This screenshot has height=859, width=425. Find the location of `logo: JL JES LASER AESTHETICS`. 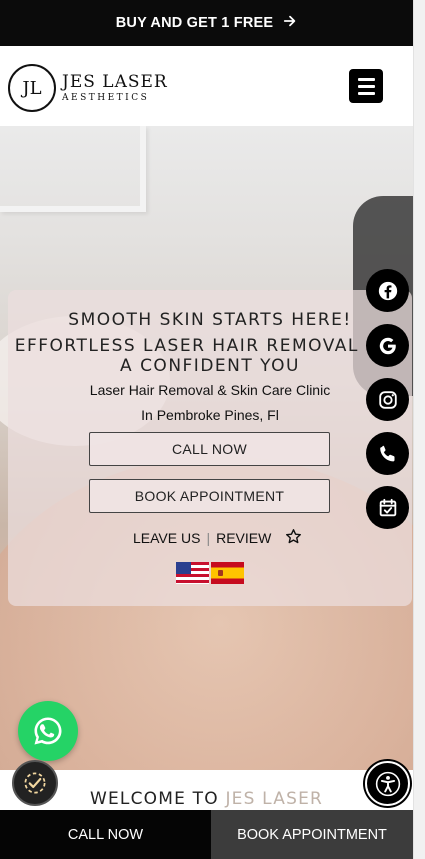

logo: JL JES LASER AESTHETICS is located at coordinates (88, 88).